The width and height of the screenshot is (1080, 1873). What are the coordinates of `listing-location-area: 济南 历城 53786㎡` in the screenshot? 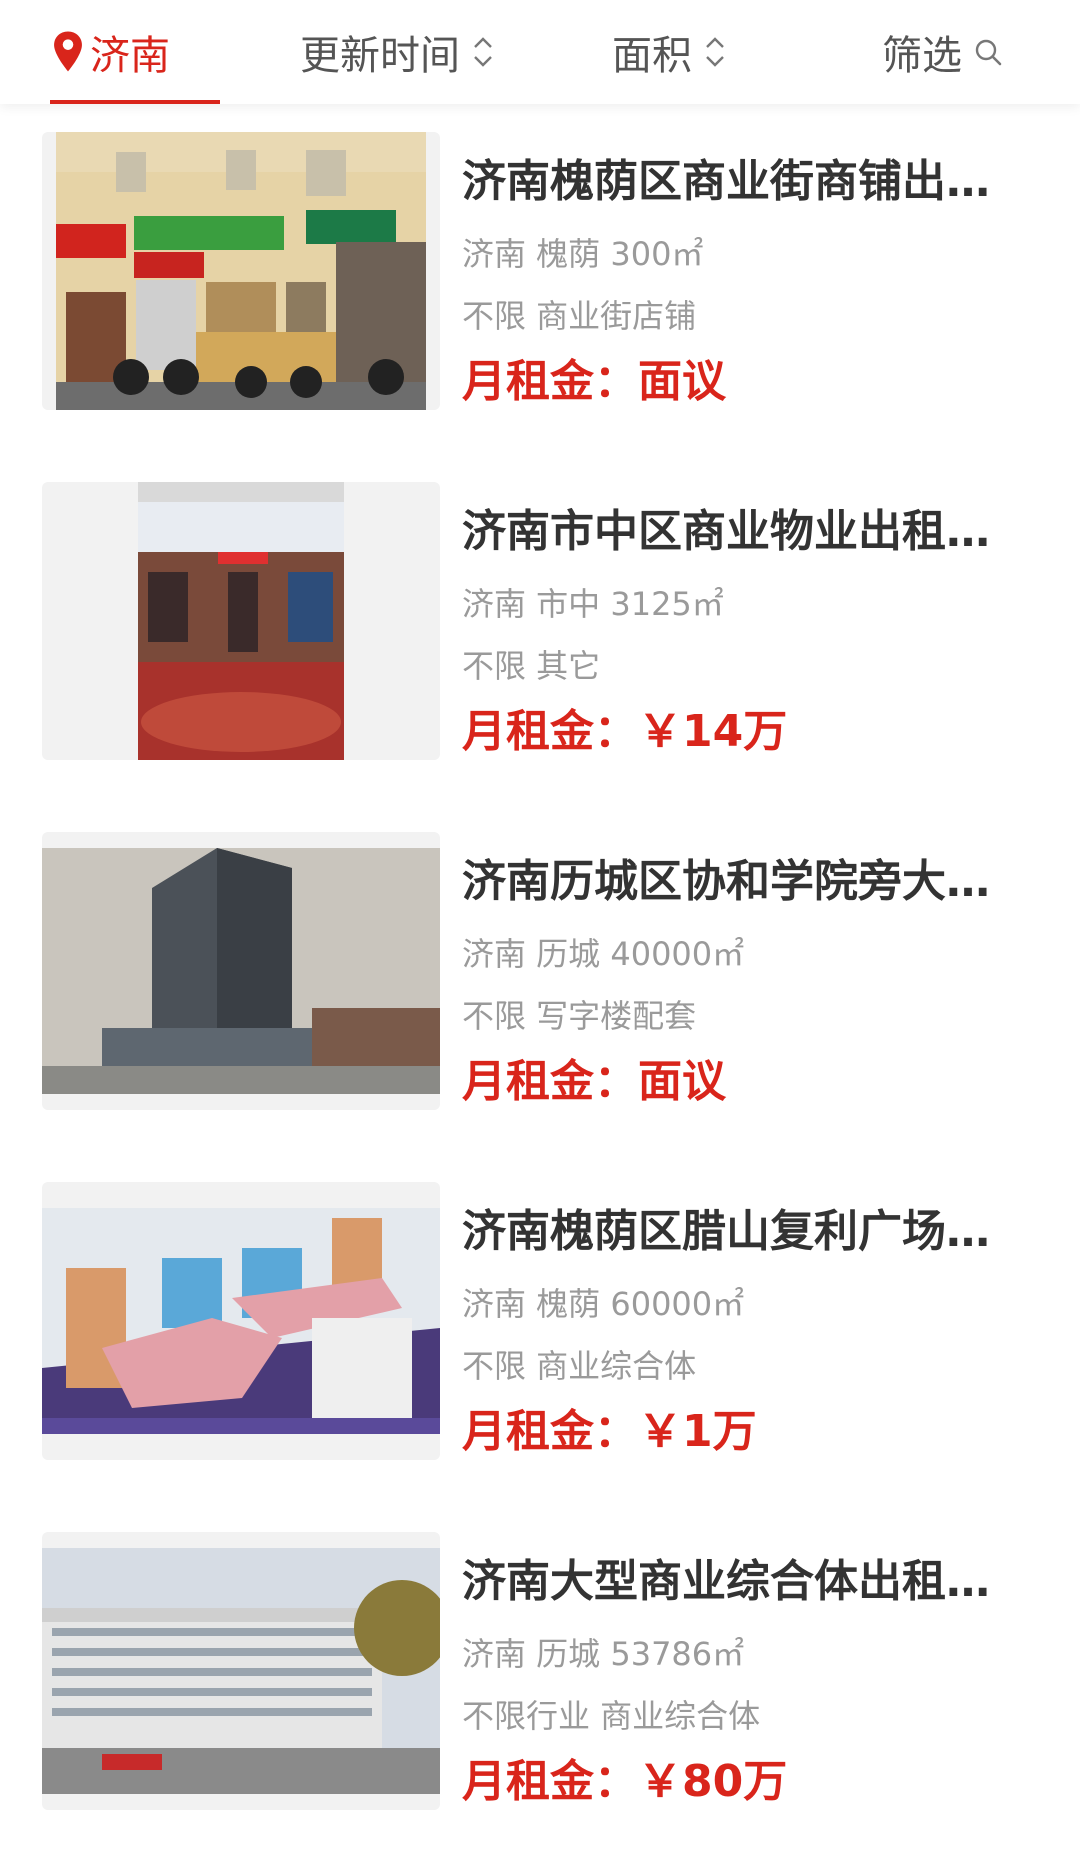 It's located at (603, 1654).